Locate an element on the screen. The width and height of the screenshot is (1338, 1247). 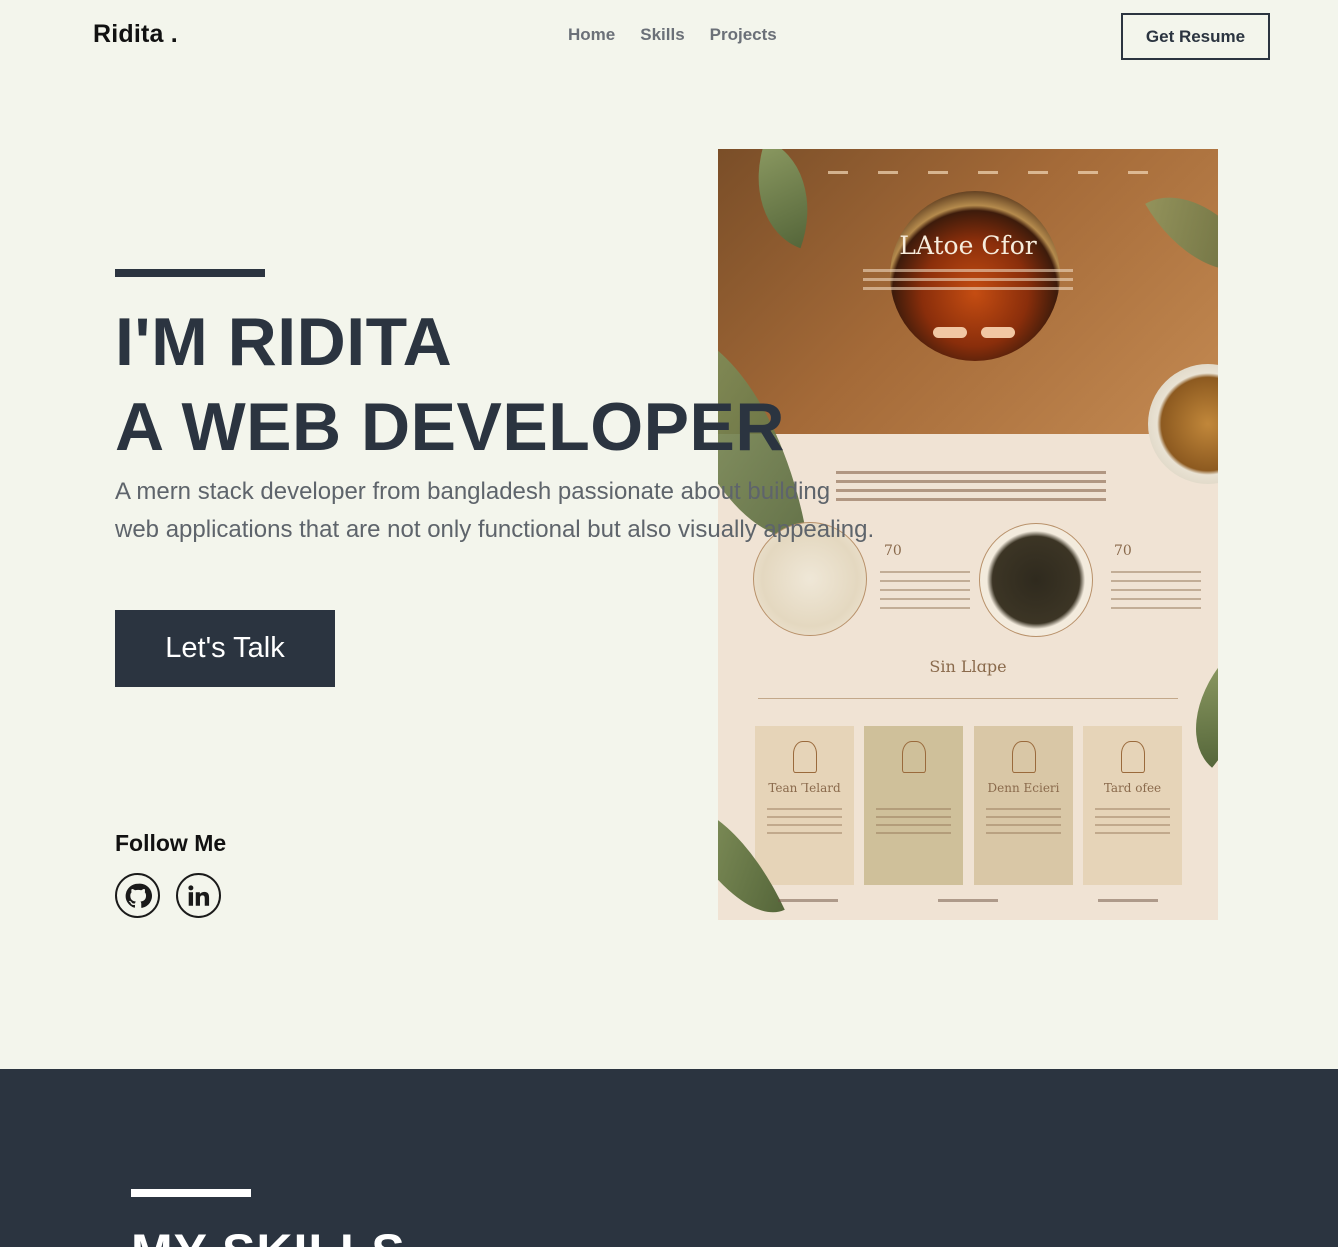
mockup-section-title: Sin Llɑpe is located at coordinates (968, 666).